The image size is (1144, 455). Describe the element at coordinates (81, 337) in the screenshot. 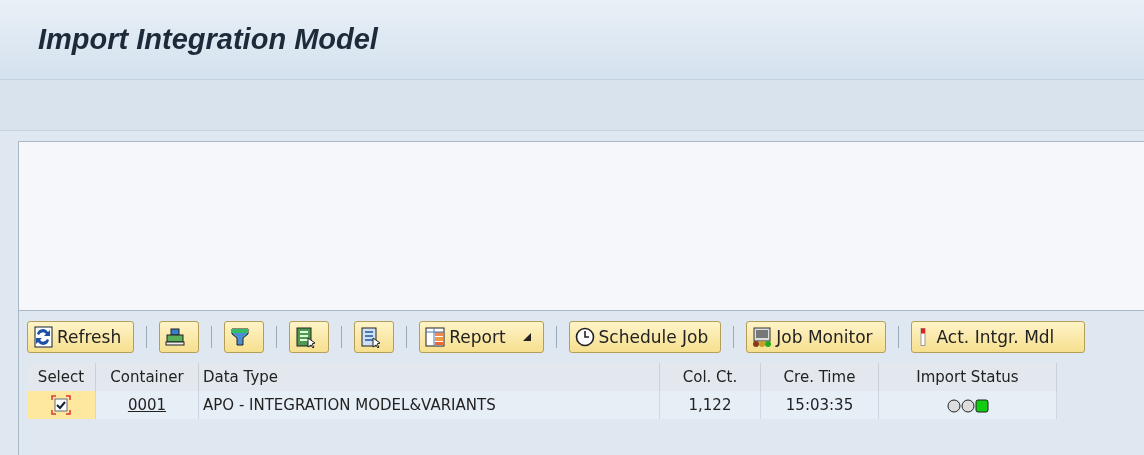

I see `toolbar-button: Refresh` at that location.